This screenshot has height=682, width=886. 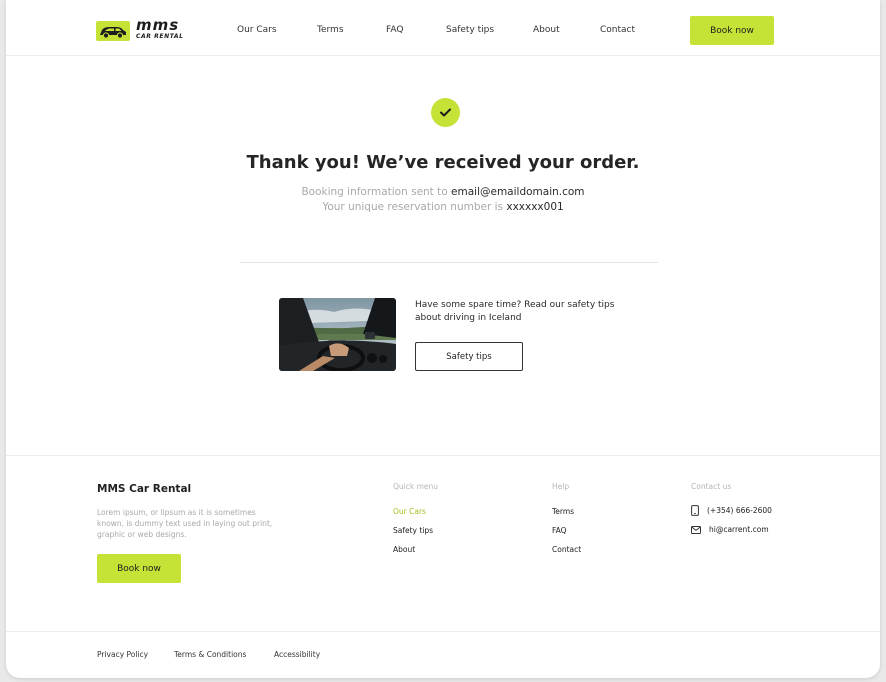 I want to click on contact-email-row: hi@carrent.com, so click(x=730, y=529).